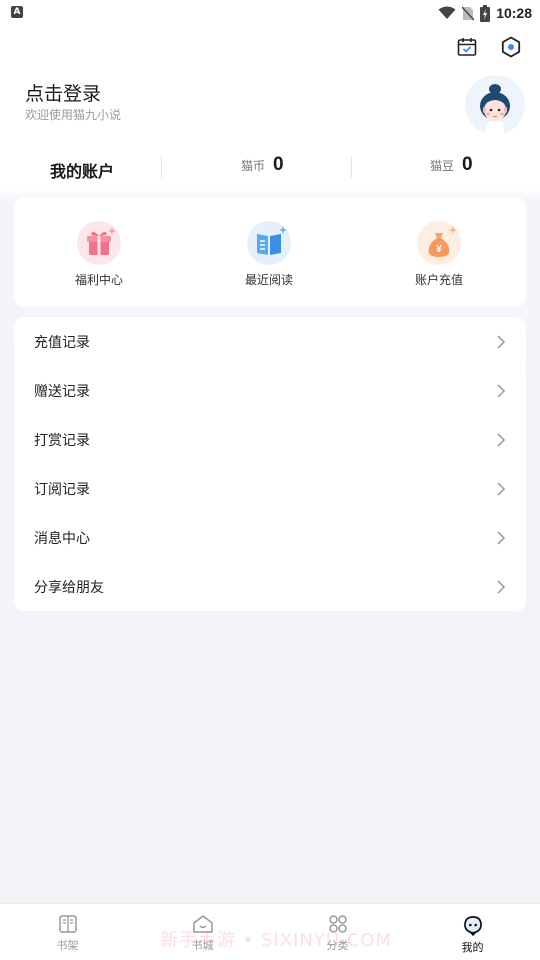  I want to click on coin-value: 0, so click(278, 164).